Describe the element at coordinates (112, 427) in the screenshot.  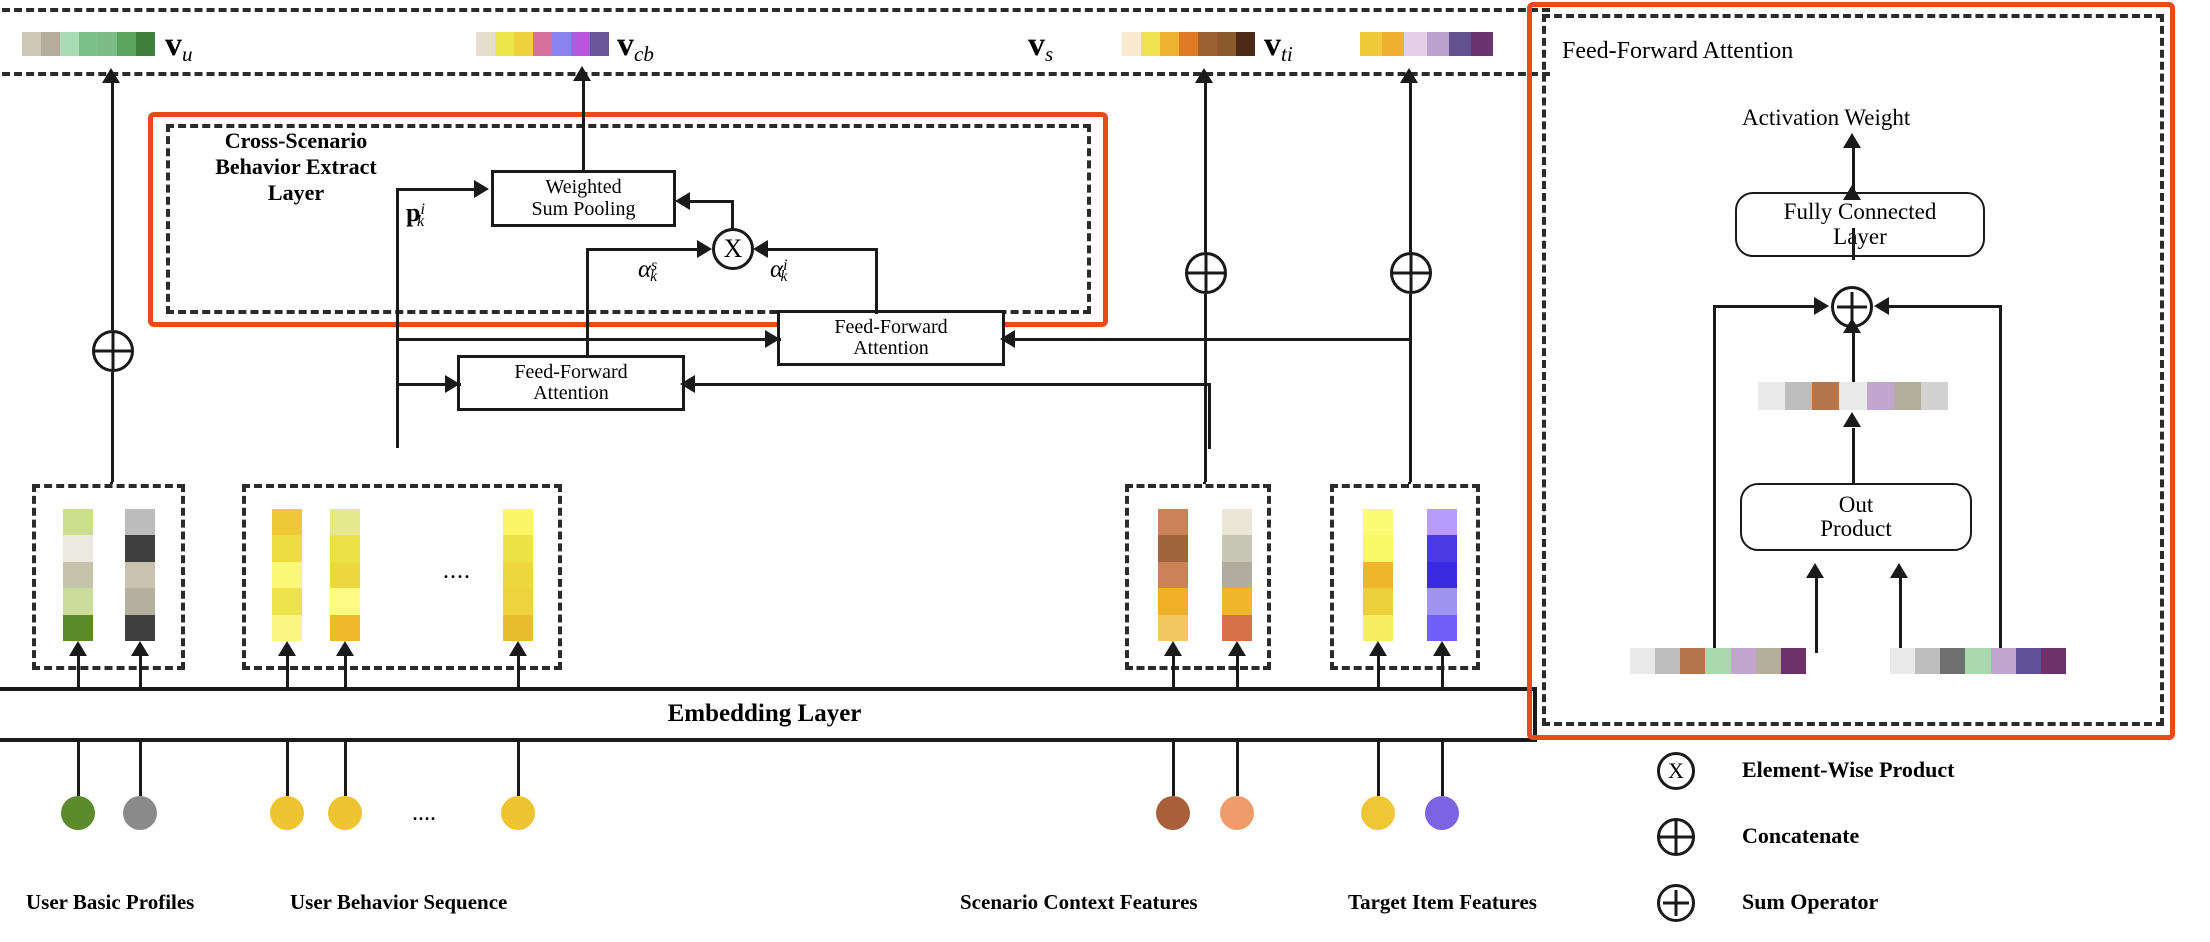
I see `user-concat-down-line` at that location.